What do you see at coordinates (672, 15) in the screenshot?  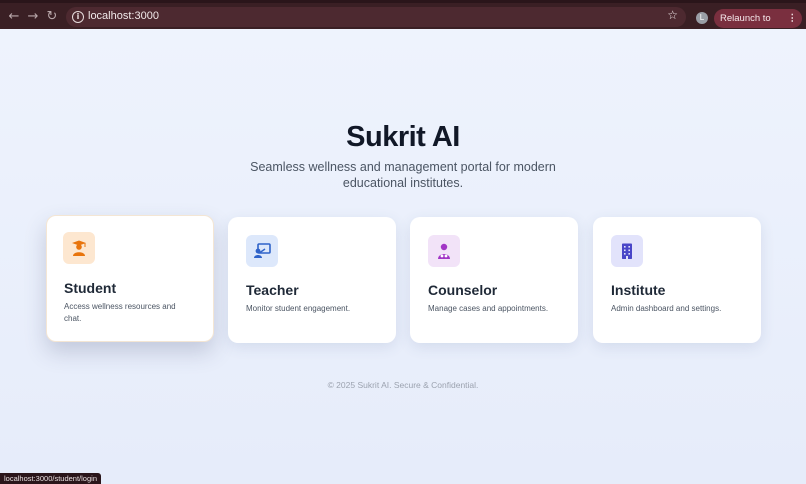 I see `bookmark-star-icon: ☆` at bounding box center [672, 15].